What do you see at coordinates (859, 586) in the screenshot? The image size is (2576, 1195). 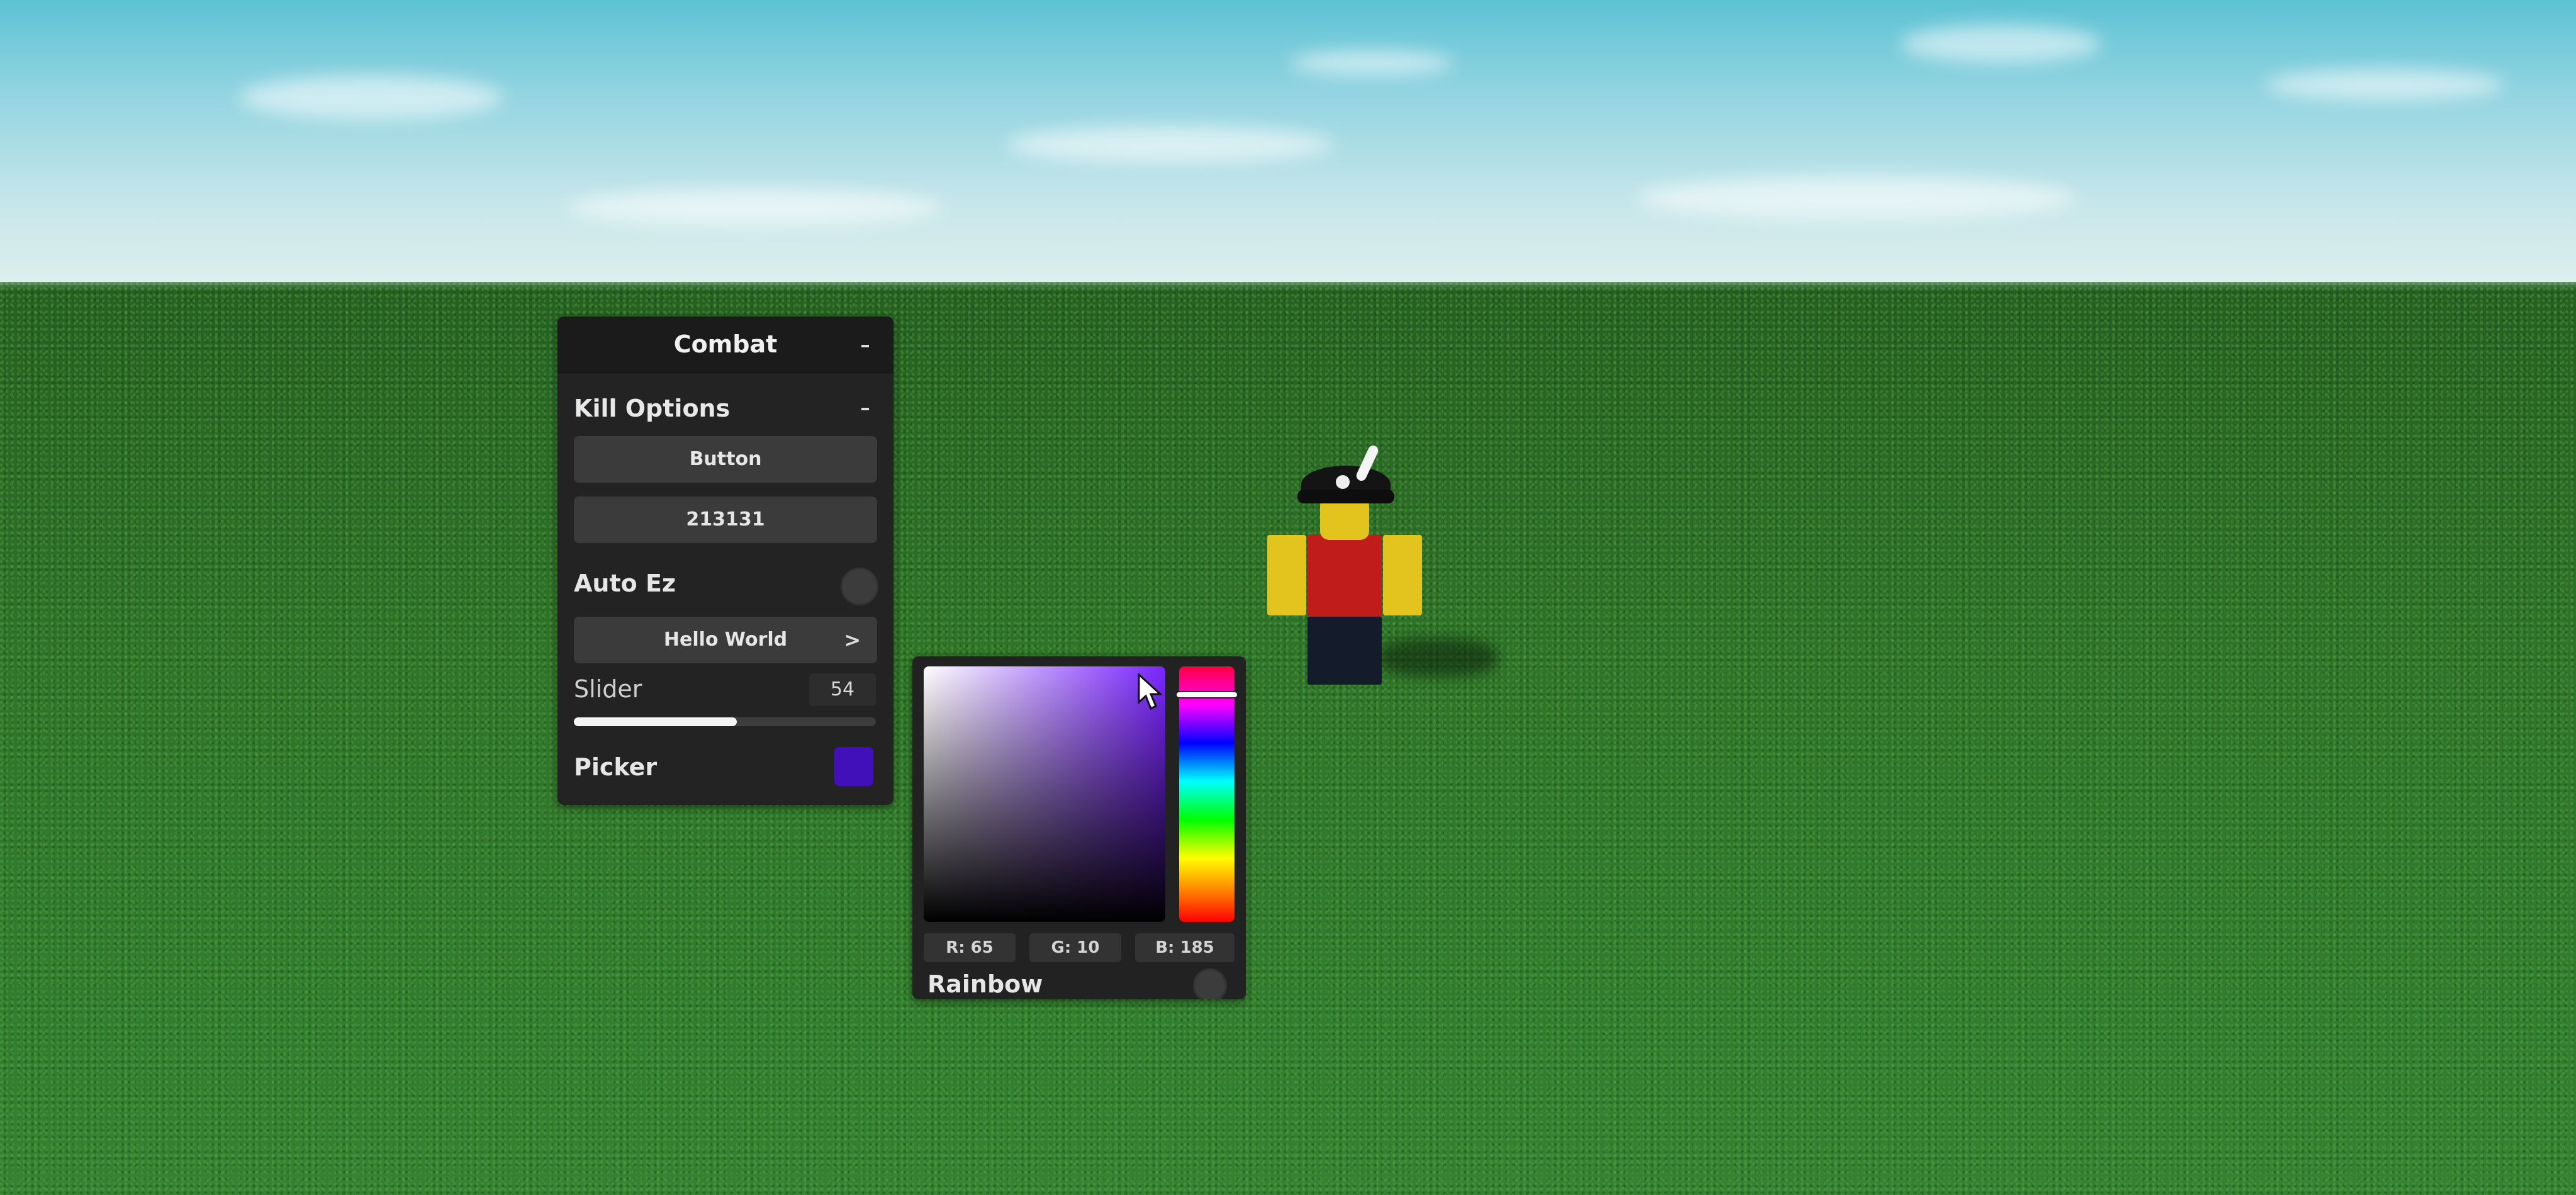 I see `auto-ez-toggle` at bounding box center [859, 586].